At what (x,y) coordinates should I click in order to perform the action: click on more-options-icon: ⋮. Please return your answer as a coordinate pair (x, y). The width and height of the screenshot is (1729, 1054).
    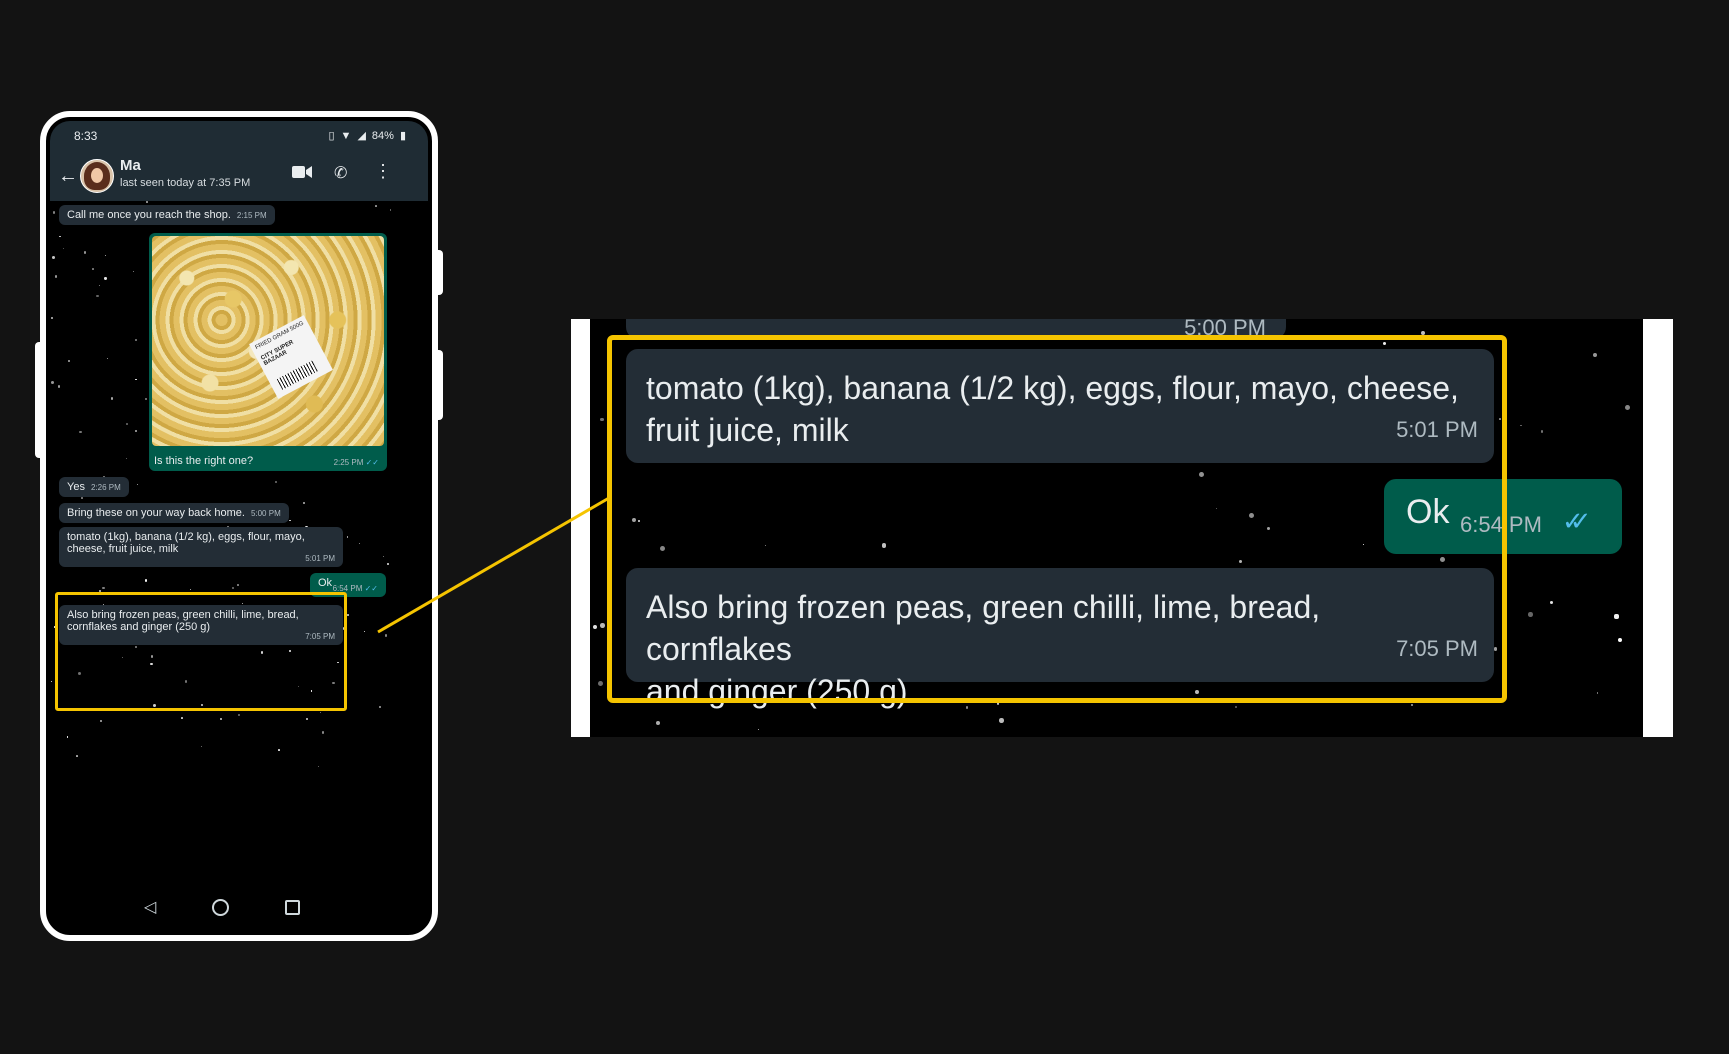
    Looking at the image, I should click on (383, 171).